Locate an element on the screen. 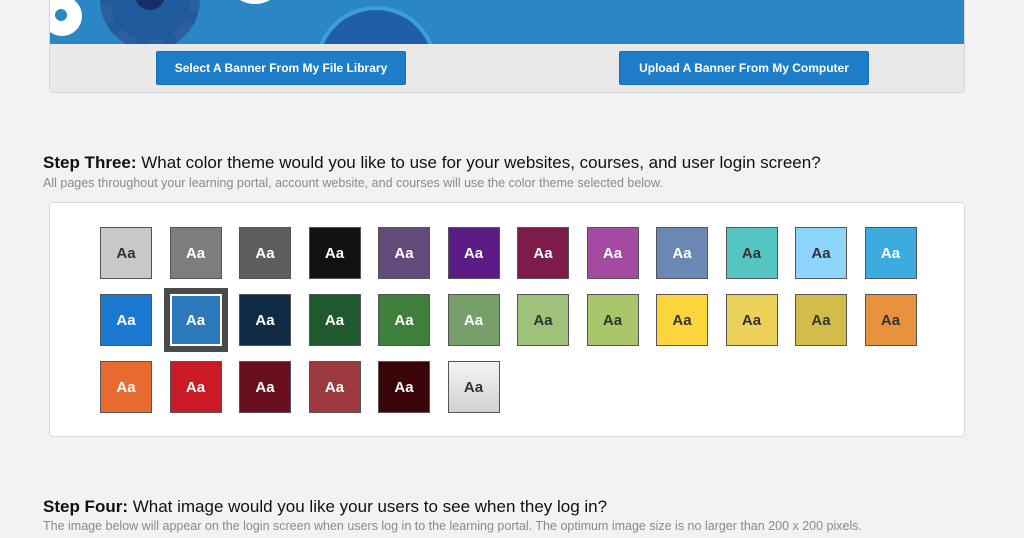 This screenshot has height=538, width=1024. step-four-label: Step Four: is located at coordinates (85, 506).